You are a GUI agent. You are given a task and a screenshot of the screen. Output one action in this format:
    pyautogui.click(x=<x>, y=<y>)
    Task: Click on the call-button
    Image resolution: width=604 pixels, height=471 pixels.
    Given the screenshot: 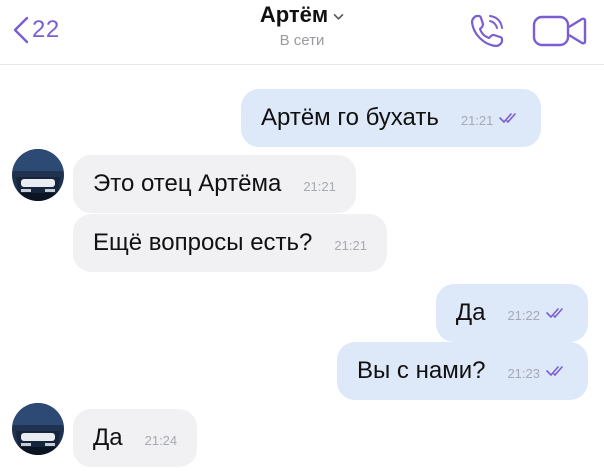 What is the action you would take?
    pyautogui.click(x=487, y=31)
    